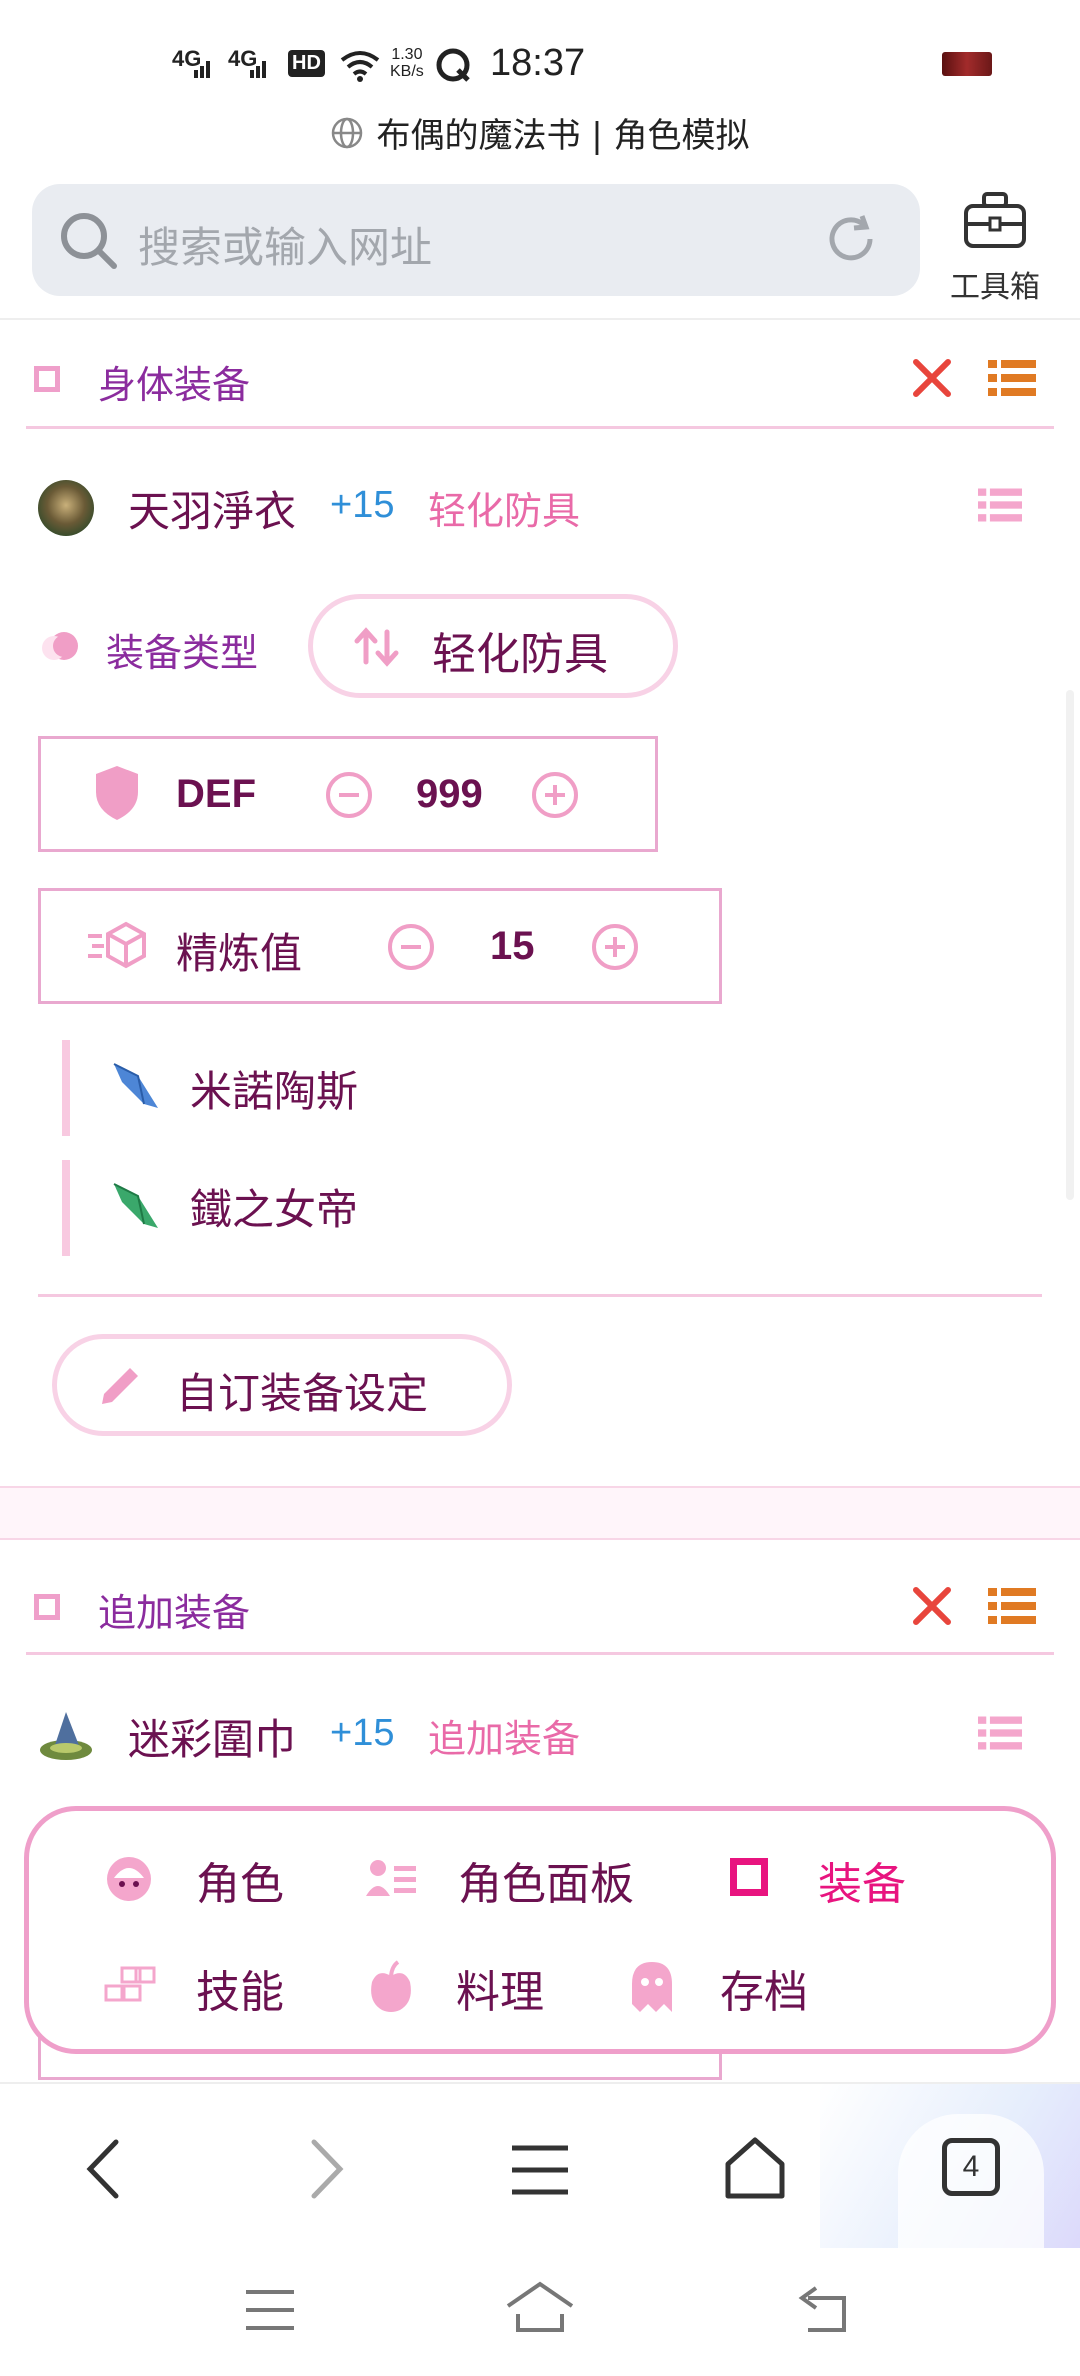 The width and height of the screenshot is (1080, 2376). What do you see at coordinates (995, 284) in the screenshot?
I see `toolbox-label: 工具箱` at bounding box center [995, 284].